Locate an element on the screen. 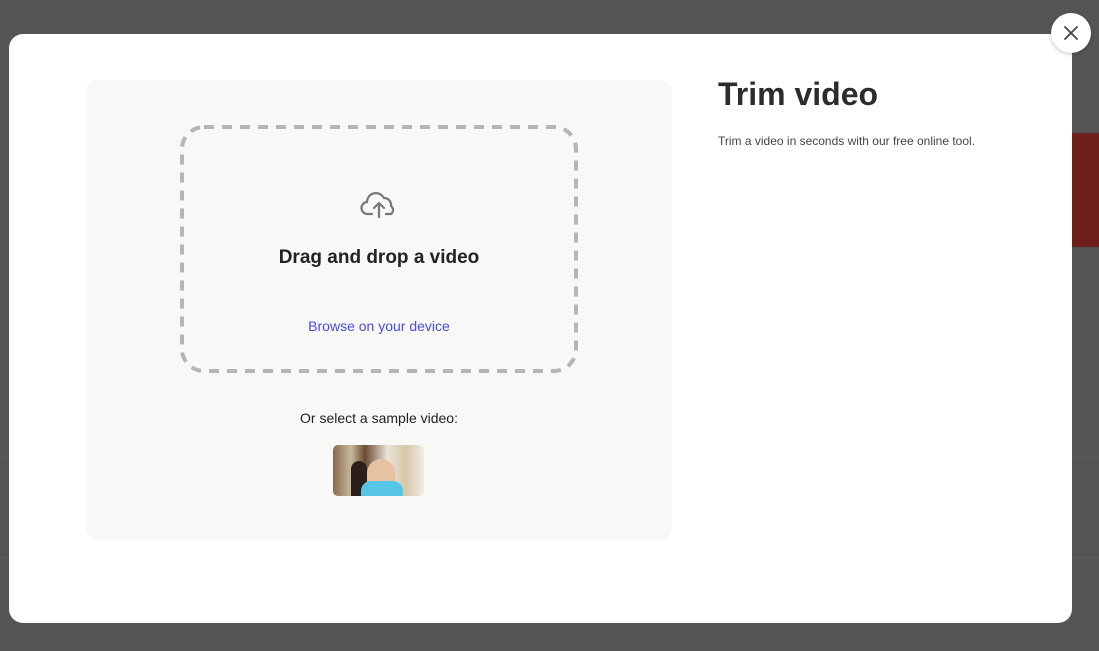 This screenshot has height=651, width=1099. dialog-title: Trim video is located at coordinates (798, 94).